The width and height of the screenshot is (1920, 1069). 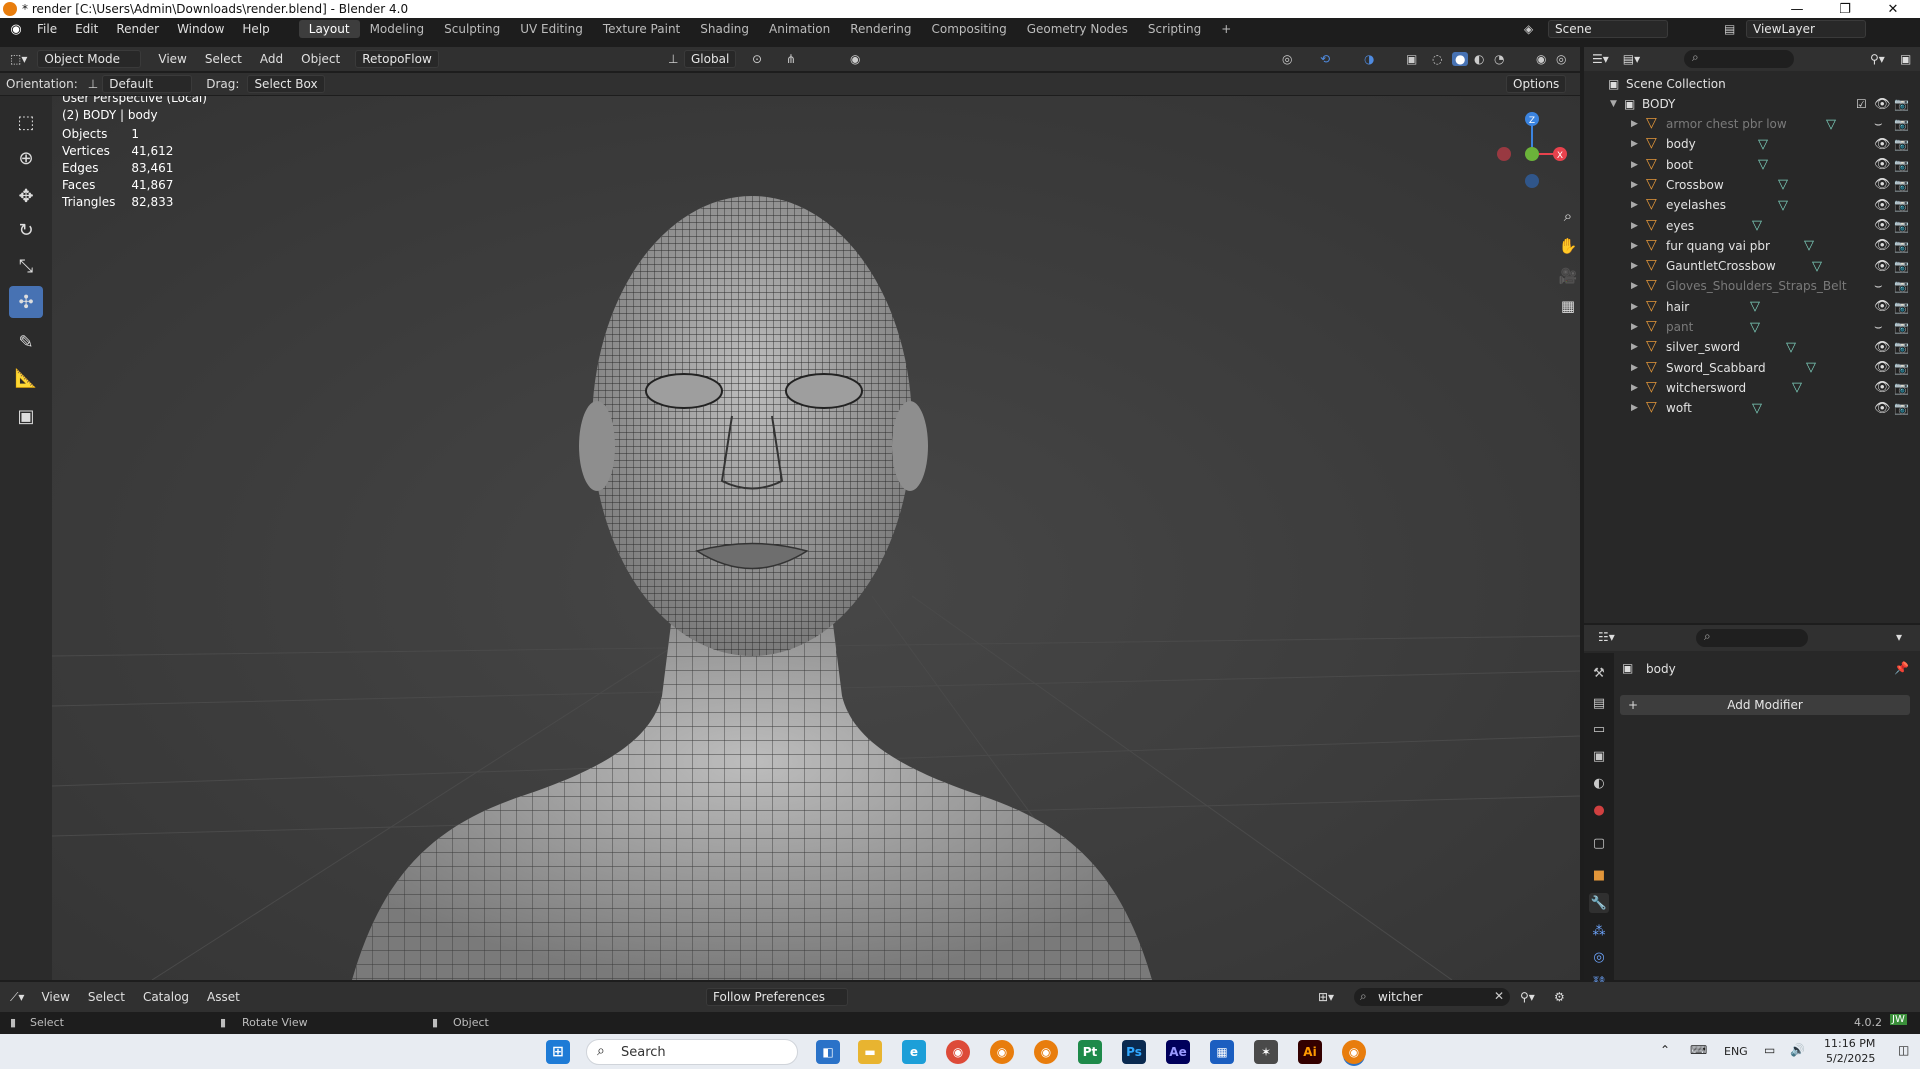 What do you see at coordinates (1178, 1052) in the screenshot?
I see `after-effects-icon: Ae` at bounding box center [1178, 1052].